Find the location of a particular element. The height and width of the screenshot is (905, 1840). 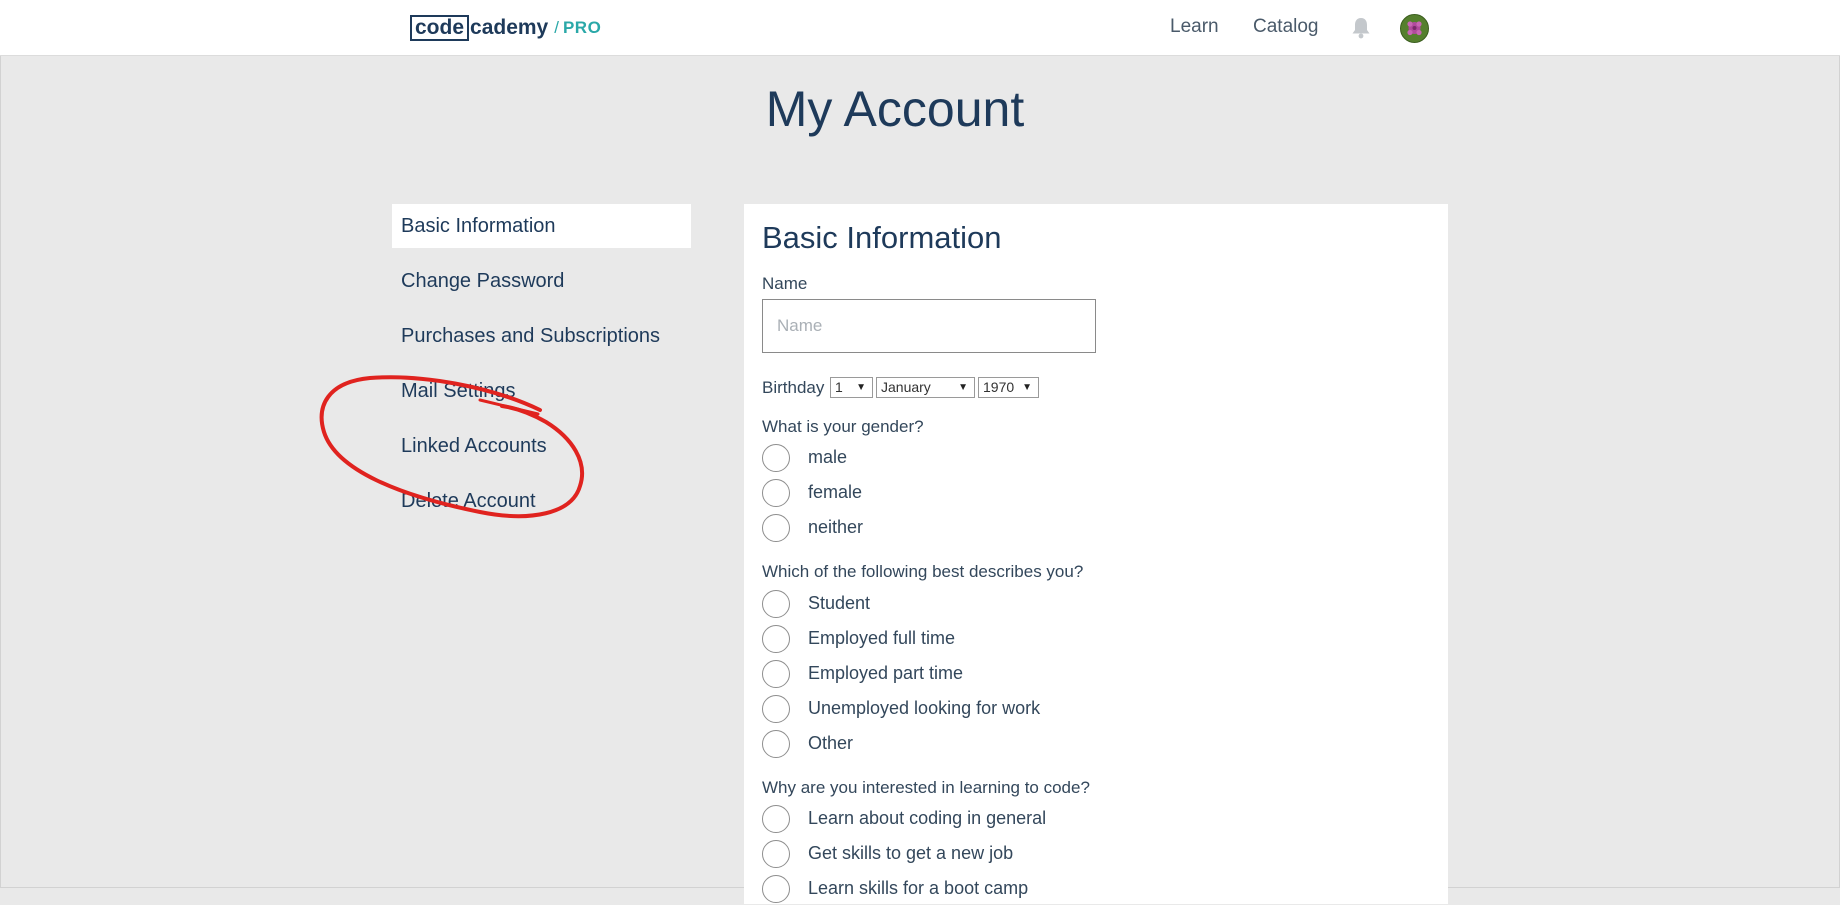

radio-label: neither is located at coordinates (836, 527).